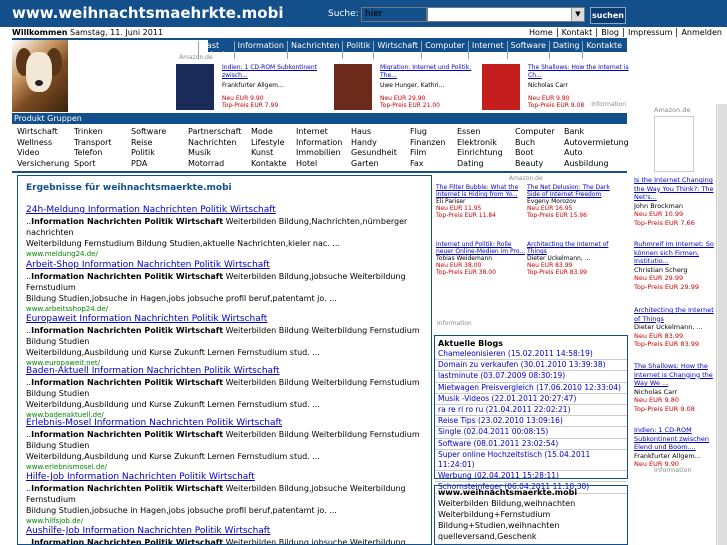 The height and width of the screenshot is (545, 727). What do you see at coordinates (531, 422) in the screenshot?
I see `blog-link: Reise Tips (23.02.2010 13:09:16)` at bounding box center [531, 422].